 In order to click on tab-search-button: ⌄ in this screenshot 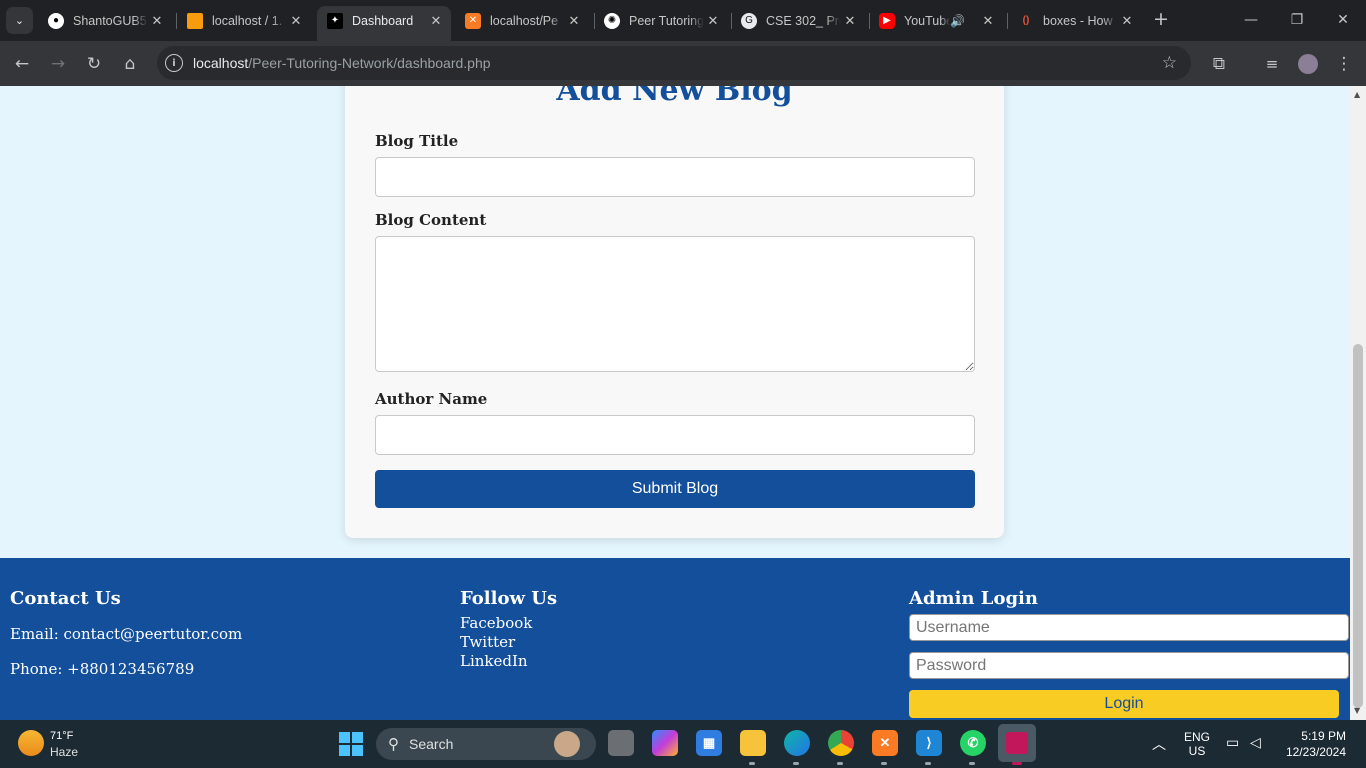, I will do `click(19, 20)`.